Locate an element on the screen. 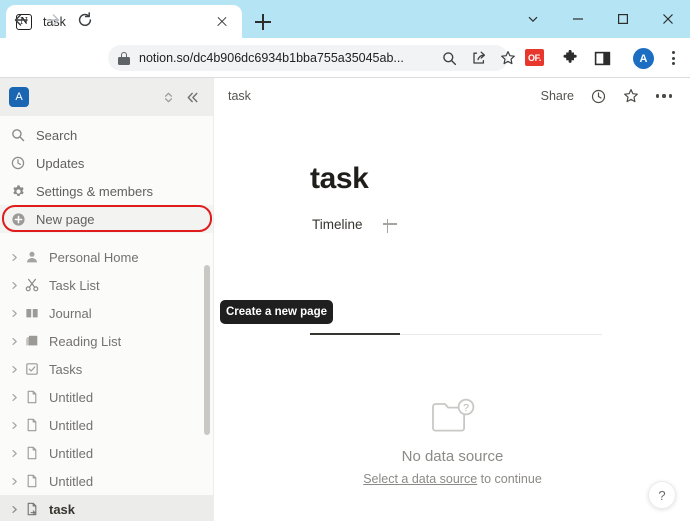 The width and height of the screenshot is (690, 521). select-data-source-link: Select a data source is located at coordinates (420, 479).